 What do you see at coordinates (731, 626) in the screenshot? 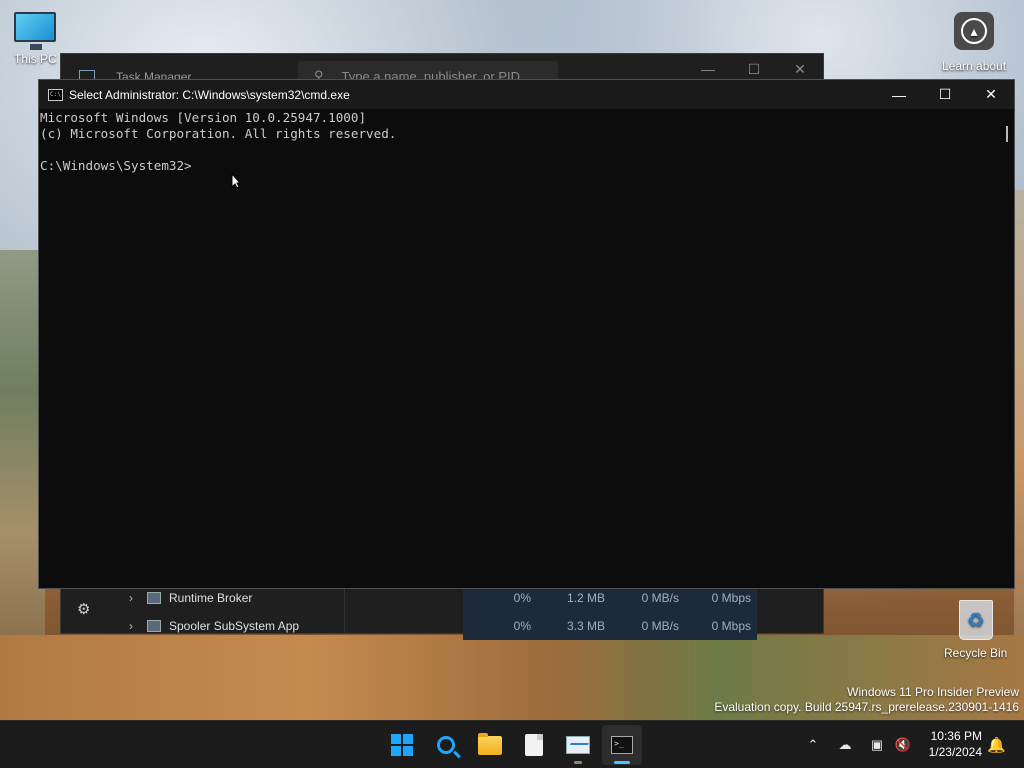
I see `network-cell: 0 Mbps` at bounding box center [731, 626].